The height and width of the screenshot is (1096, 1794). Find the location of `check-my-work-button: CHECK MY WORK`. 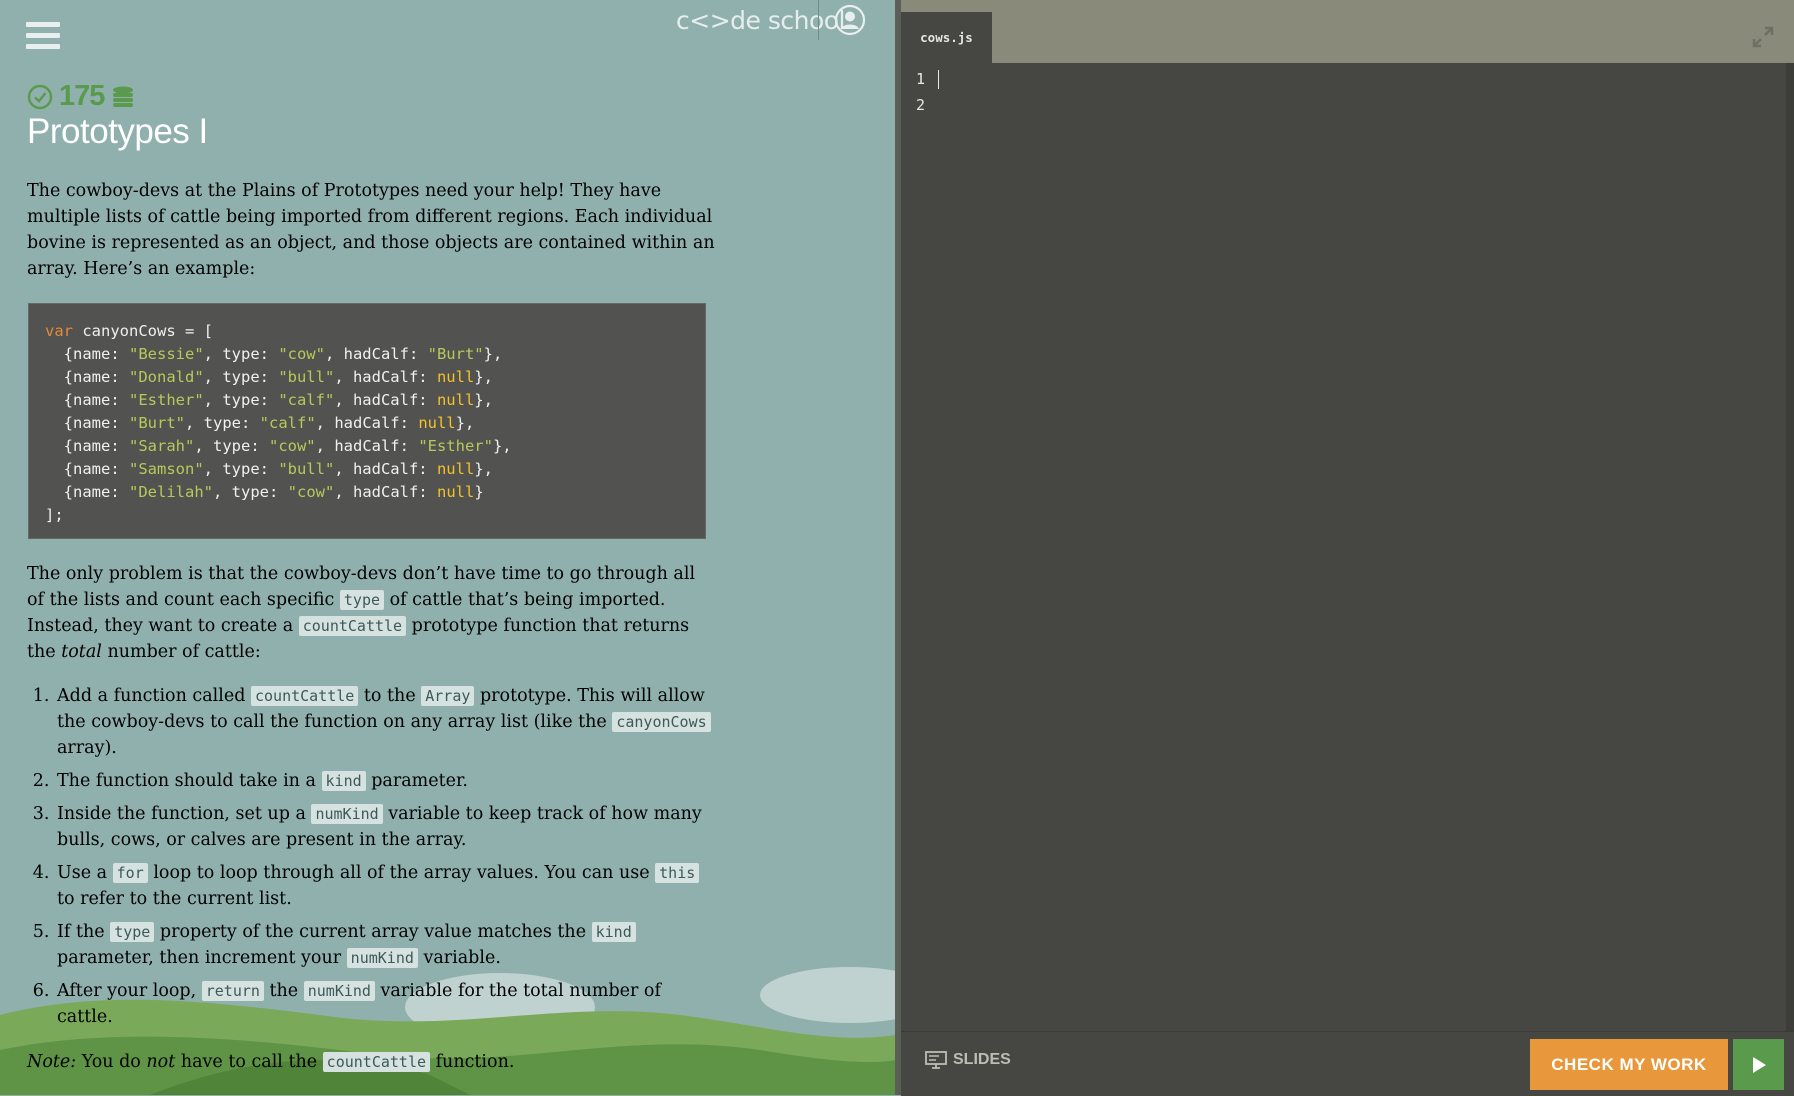

check-my-work-button: CHECK MY WORK is located at coordinates (1629, 1064).